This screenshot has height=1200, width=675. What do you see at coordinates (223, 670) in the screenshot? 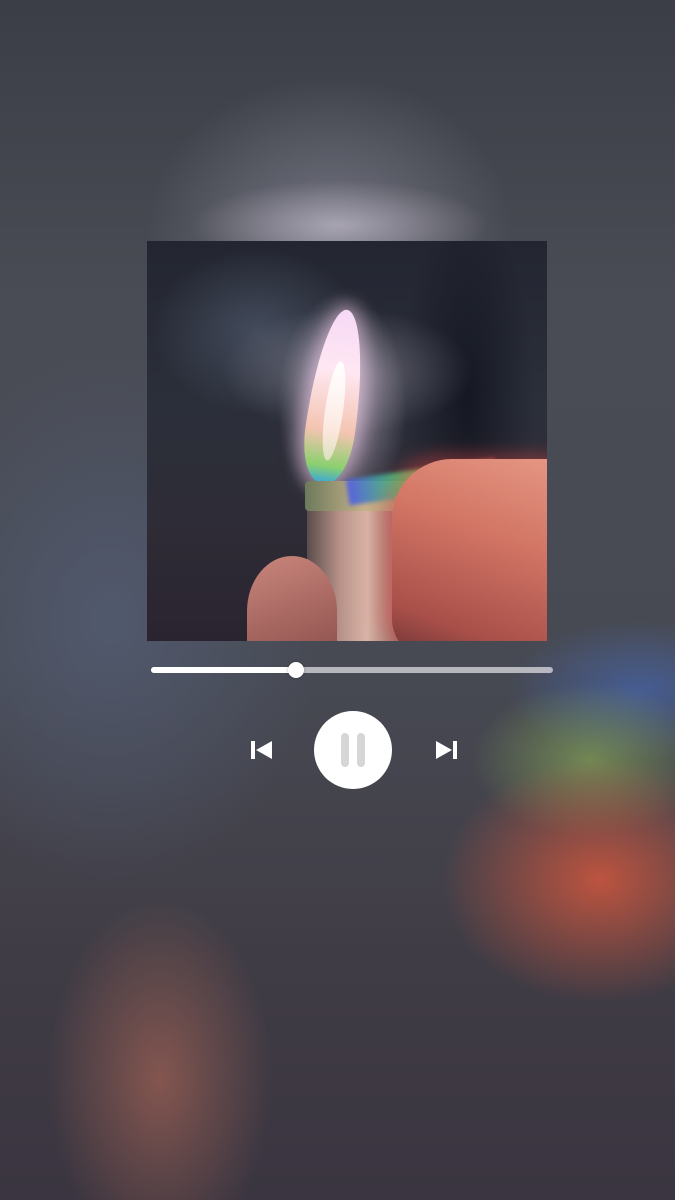
I see `progress-fill` at bounding box center [223, 670].